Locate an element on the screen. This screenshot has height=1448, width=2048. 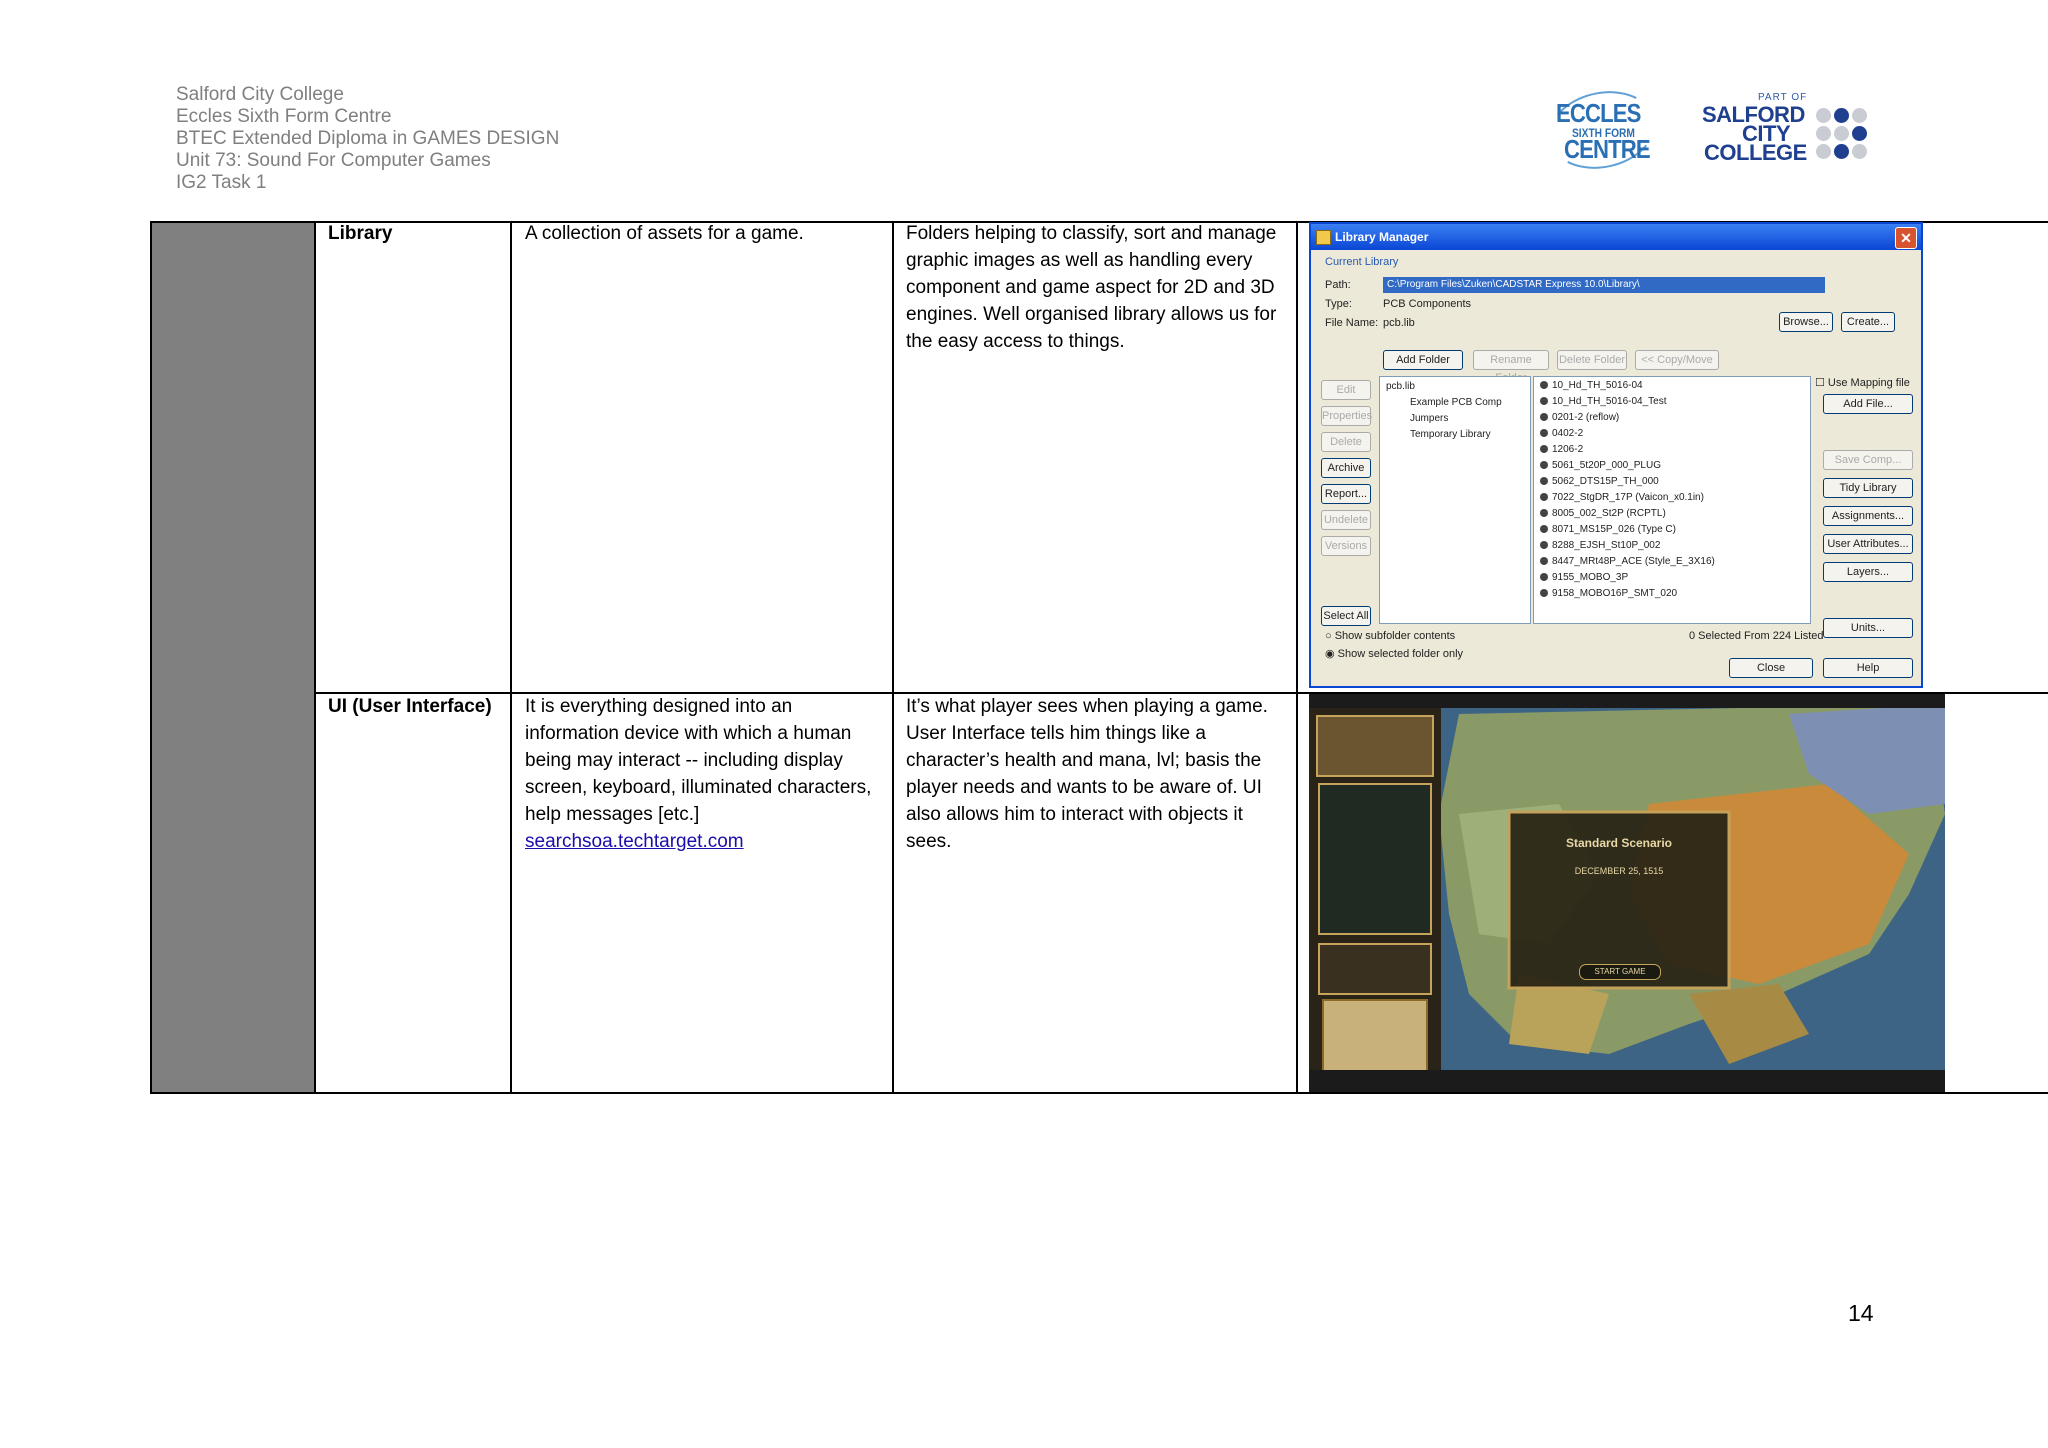
list-item: 9158_MOBO16P_SMT_020 is located at coordinates (1608, 593).